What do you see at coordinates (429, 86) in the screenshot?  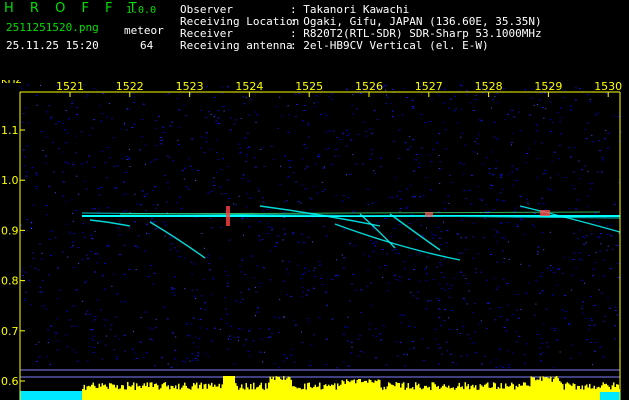 I see `x-tick-label: 1527` at bounding box center [429, 86].